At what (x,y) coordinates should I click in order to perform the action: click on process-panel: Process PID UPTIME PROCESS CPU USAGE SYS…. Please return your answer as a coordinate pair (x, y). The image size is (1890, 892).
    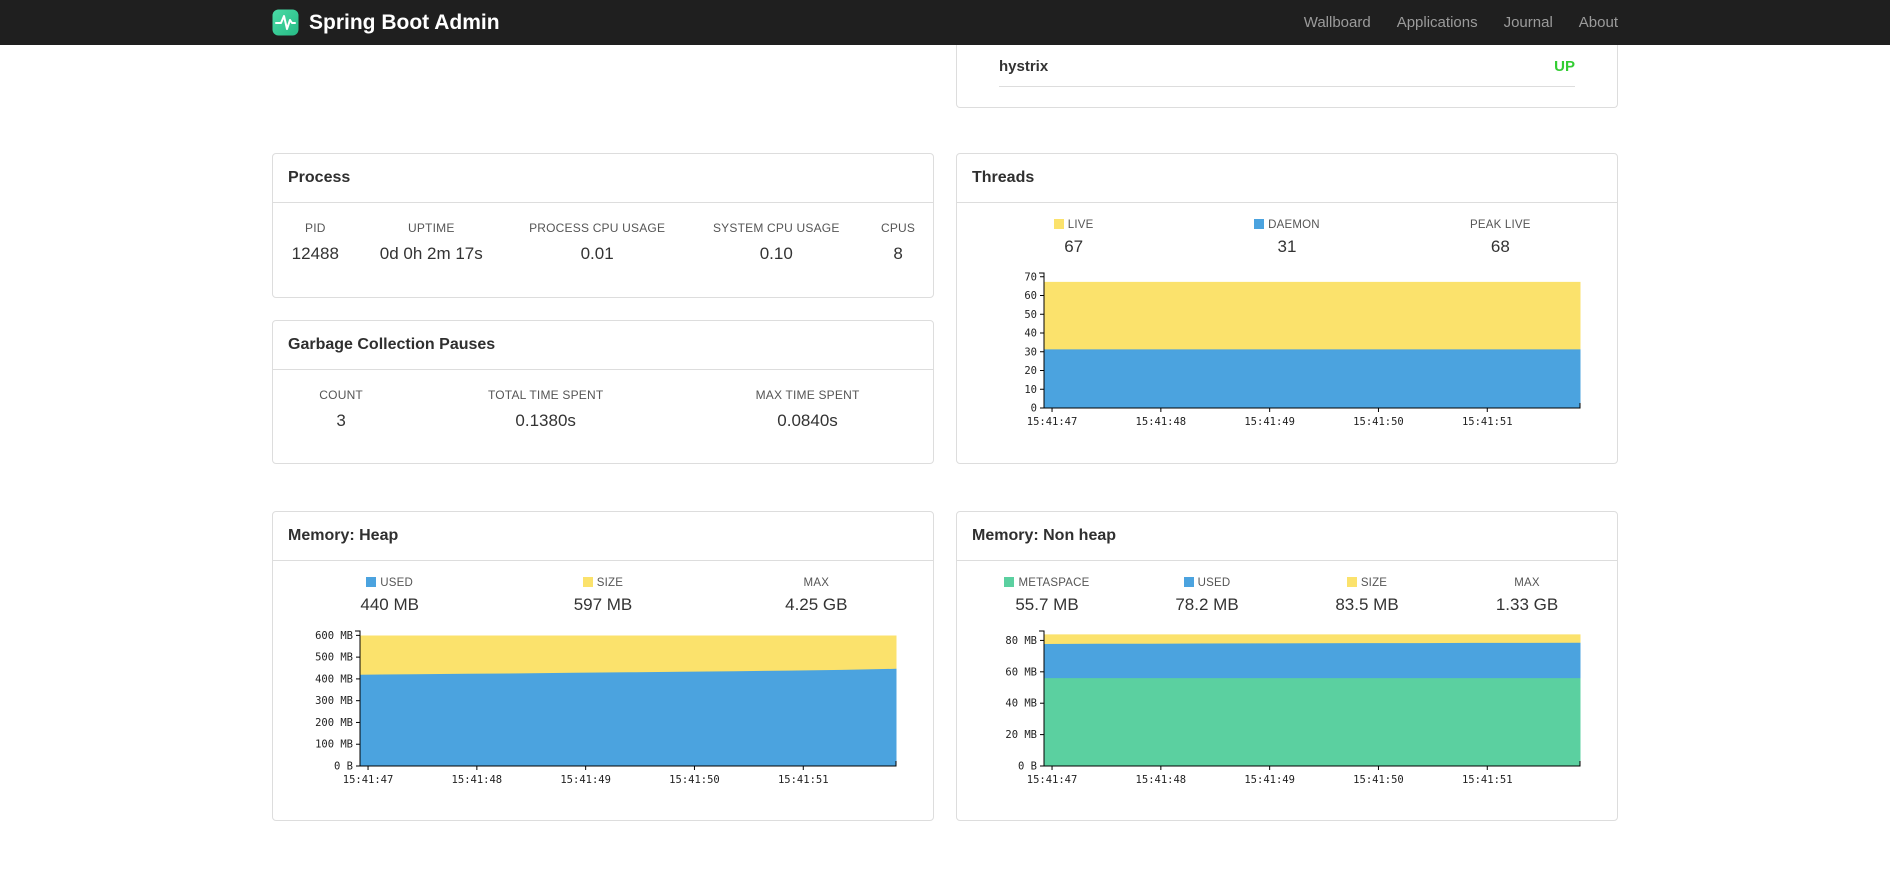
    Looking at the image, I should click on (603, 225).